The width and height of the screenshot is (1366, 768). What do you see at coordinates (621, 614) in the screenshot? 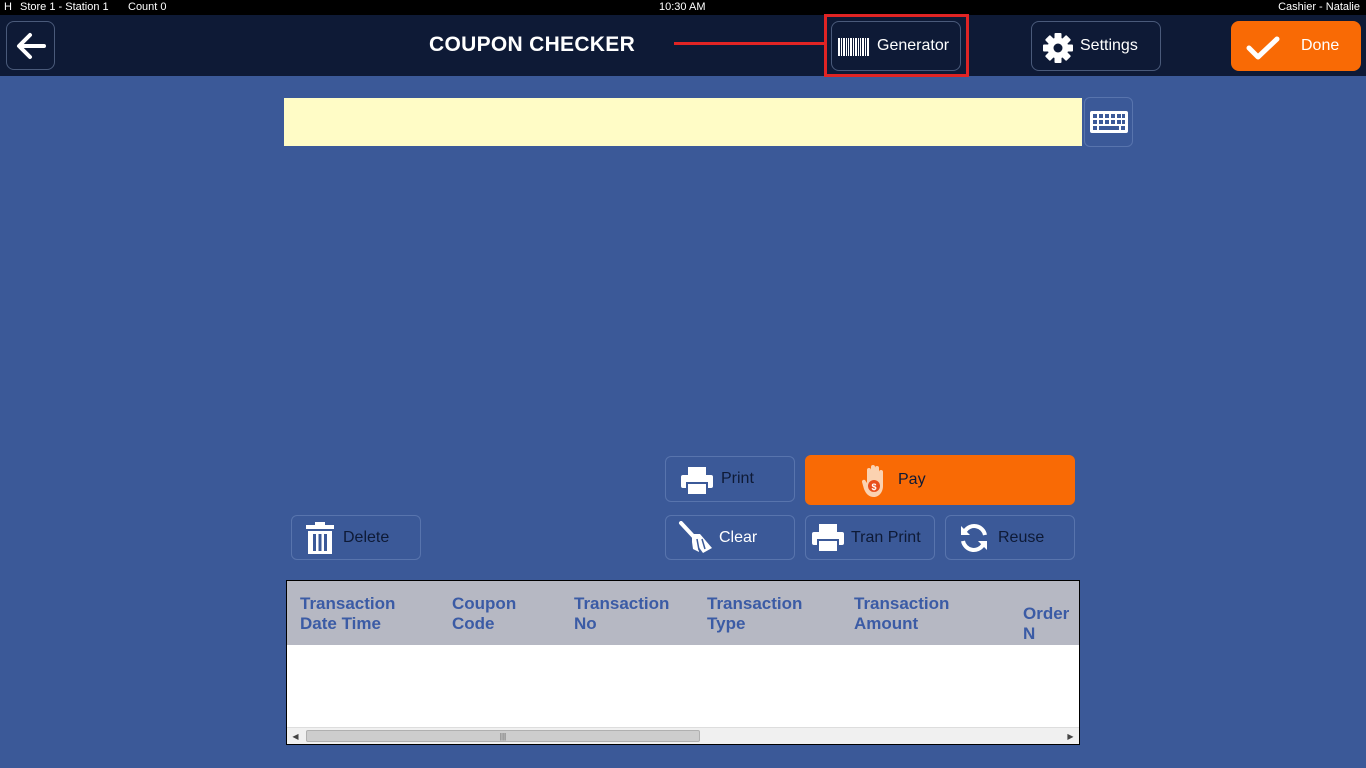
I see `column-header-transaction-no: Transaction No` at bounding box center [621, 614].